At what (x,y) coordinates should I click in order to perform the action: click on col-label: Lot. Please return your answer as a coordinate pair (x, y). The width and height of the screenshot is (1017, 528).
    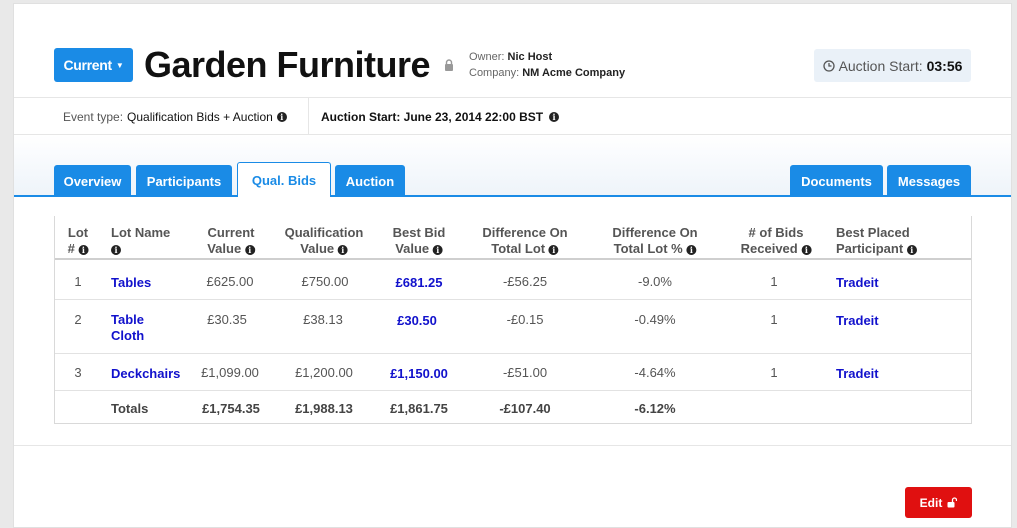
    Looking at the image, I should click on (78, 232).